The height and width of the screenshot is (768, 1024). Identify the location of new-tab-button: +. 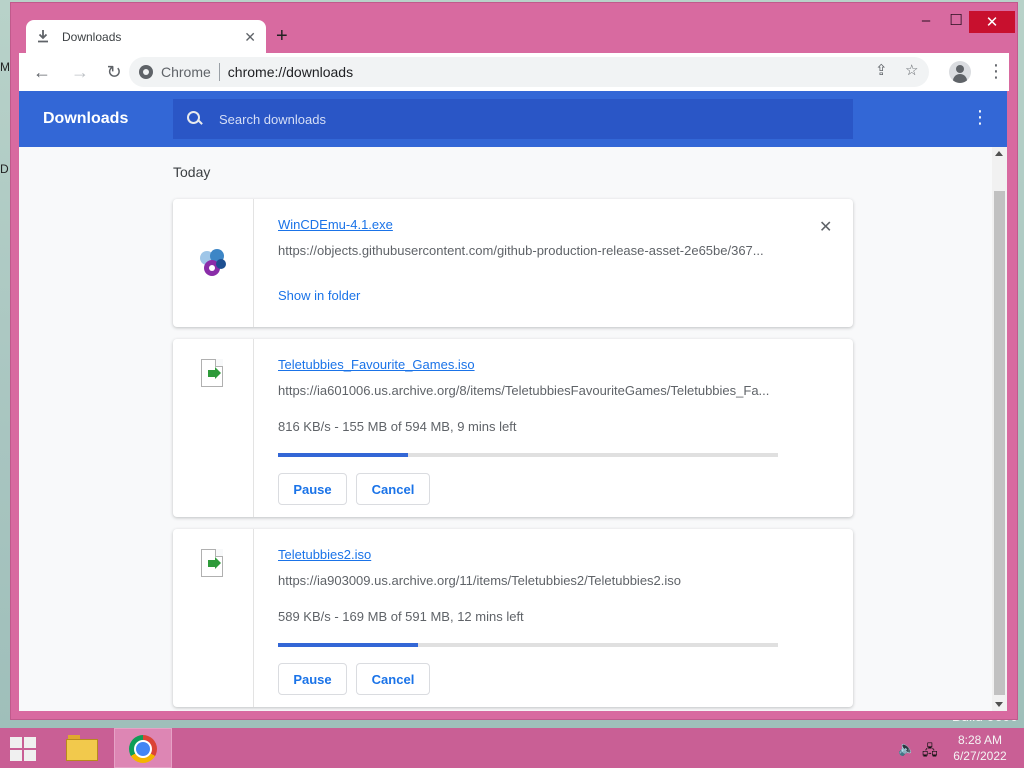
(282, 36).